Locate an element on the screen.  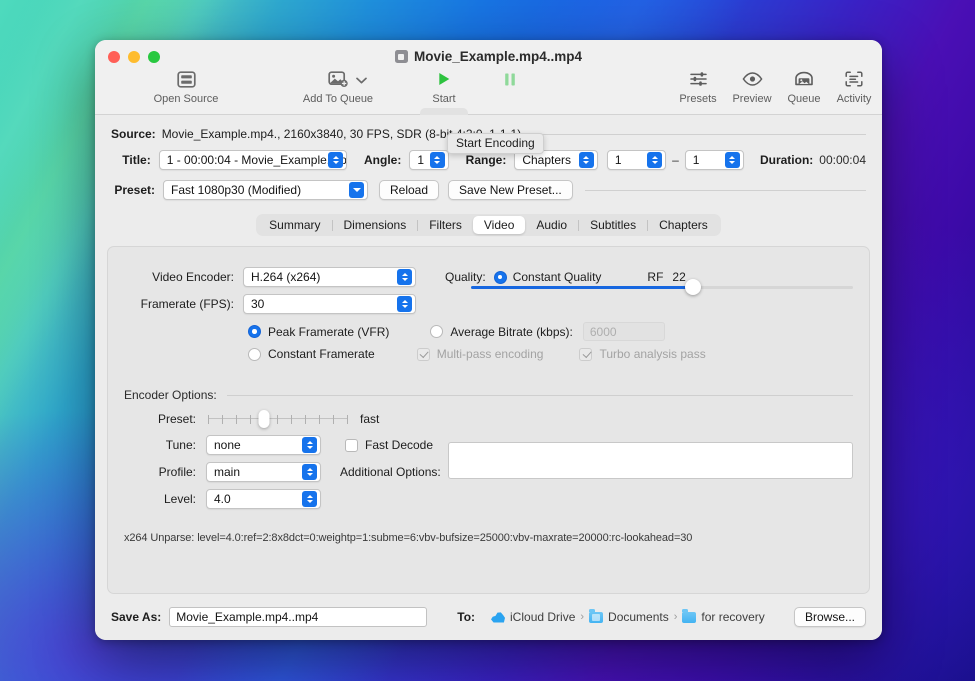
framerate-row: Framerate (FPS): 30 is located at coordinates (488, 304).